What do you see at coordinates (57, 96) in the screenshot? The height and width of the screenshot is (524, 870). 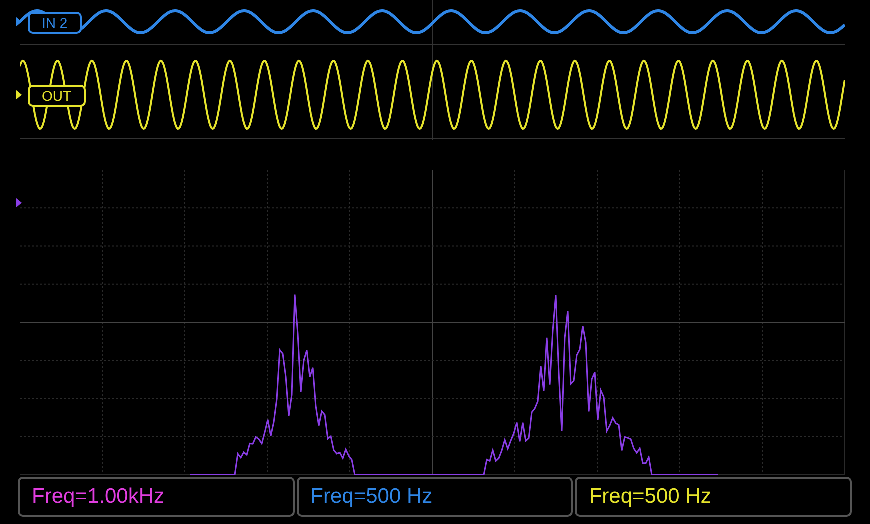 I see `channel-label: OUT` at bounding box center [57, 96].